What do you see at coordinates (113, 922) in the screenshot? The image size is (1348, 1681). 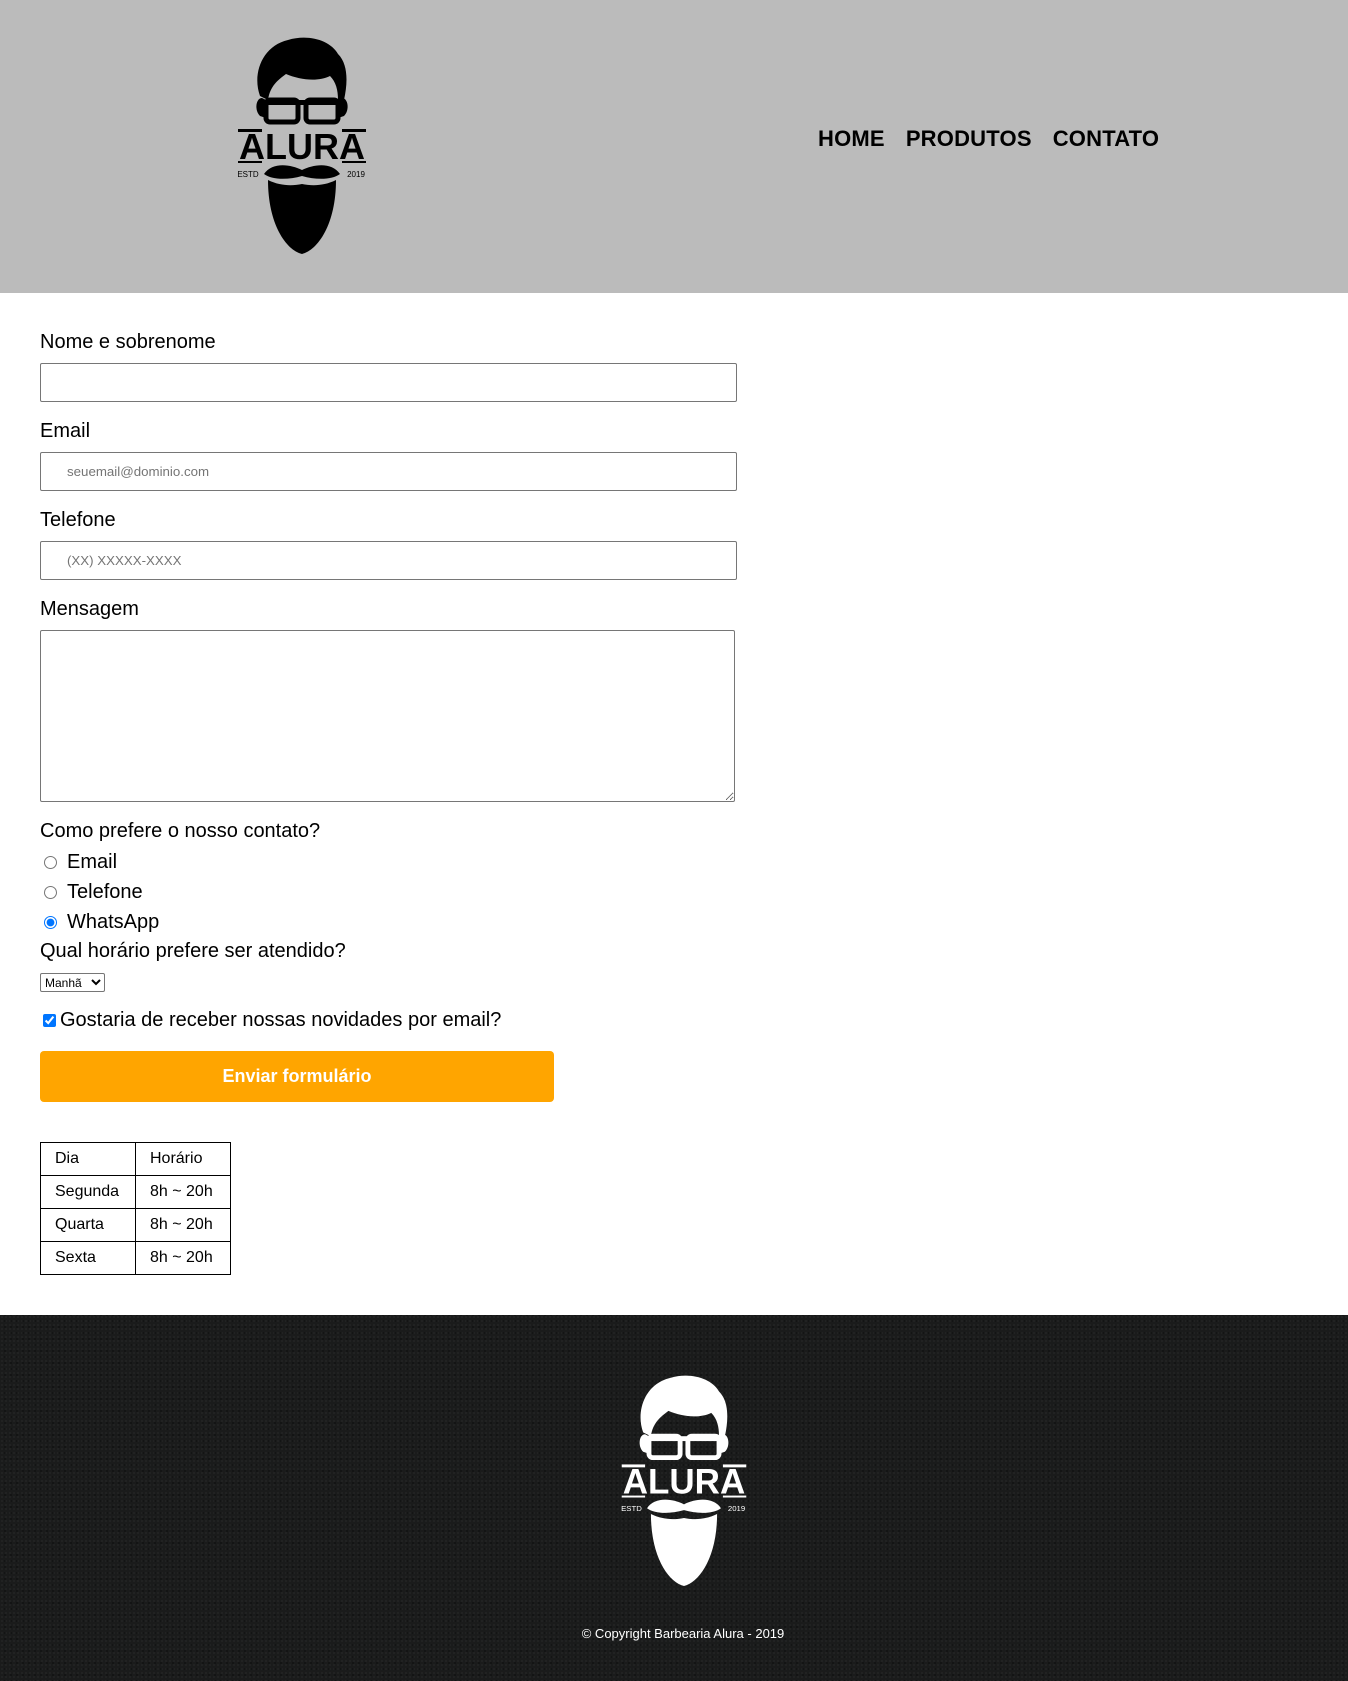 I see `contact-option-label: WhatsApp` at bounding box center [113, 922].